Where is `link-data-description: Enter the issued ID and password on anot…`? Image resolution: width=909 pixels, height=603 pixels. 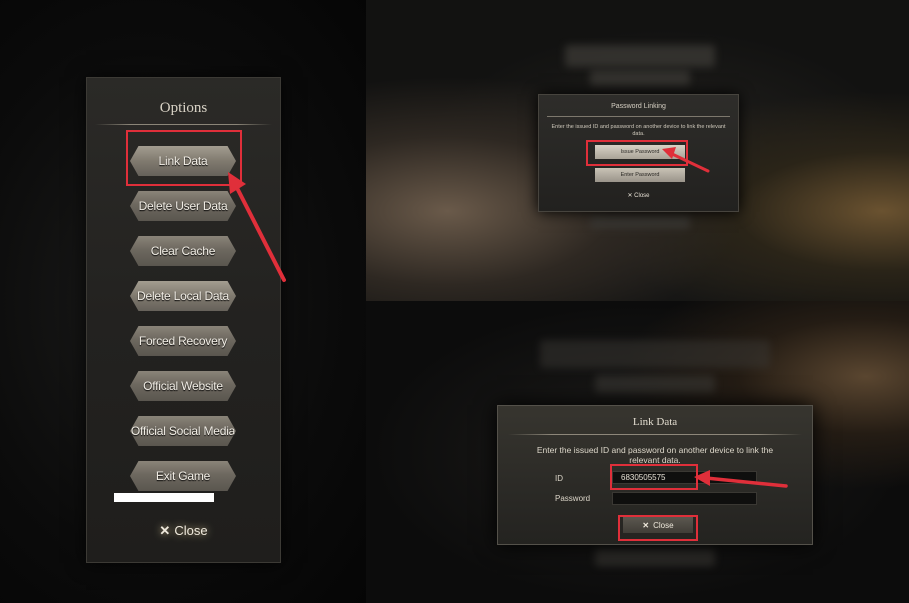
link-data-description: Enter the issued ID and password on anot… is located at coordinates (655, 455).